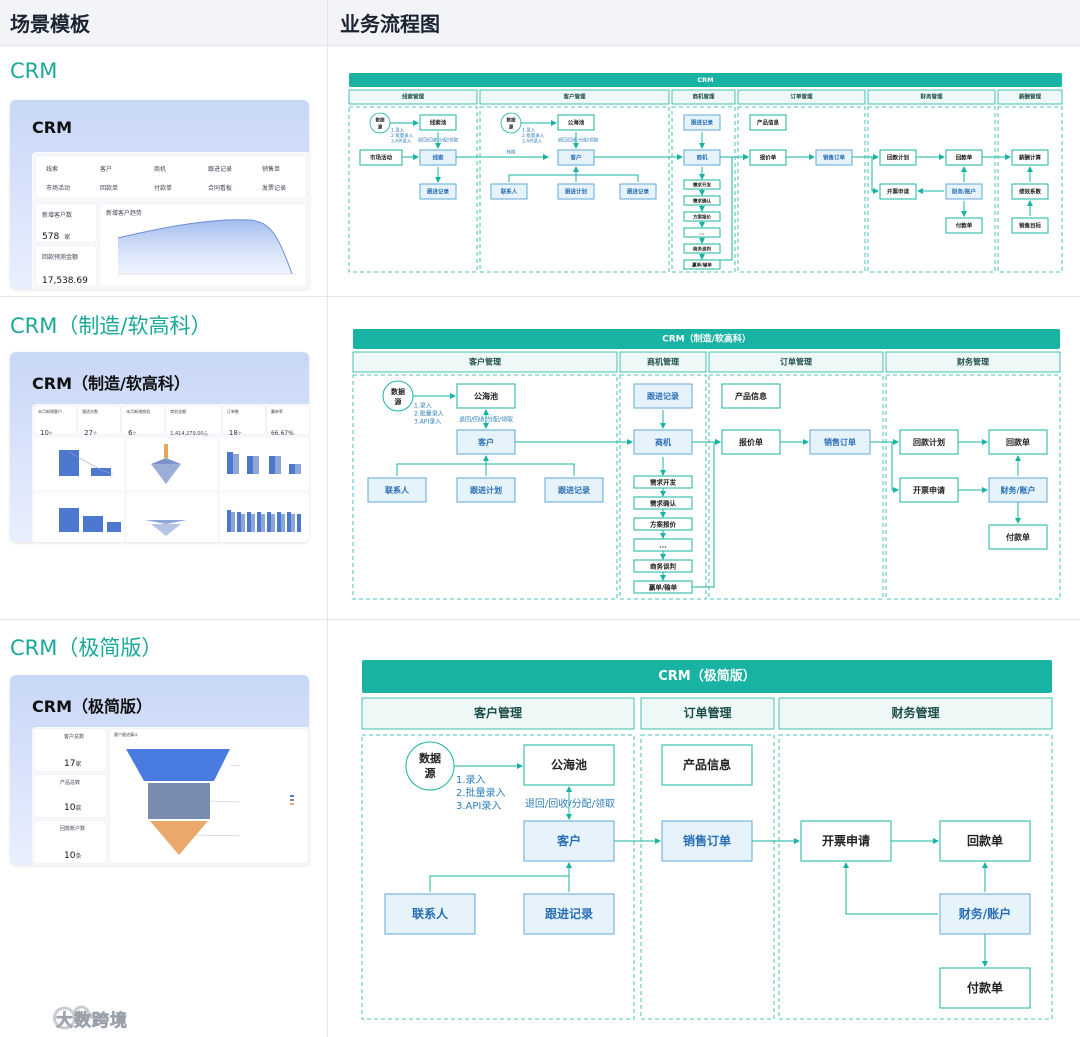 This screenshot has width=1080, height=1037. I want to click on nav-item: 客户, so click(117, 168).